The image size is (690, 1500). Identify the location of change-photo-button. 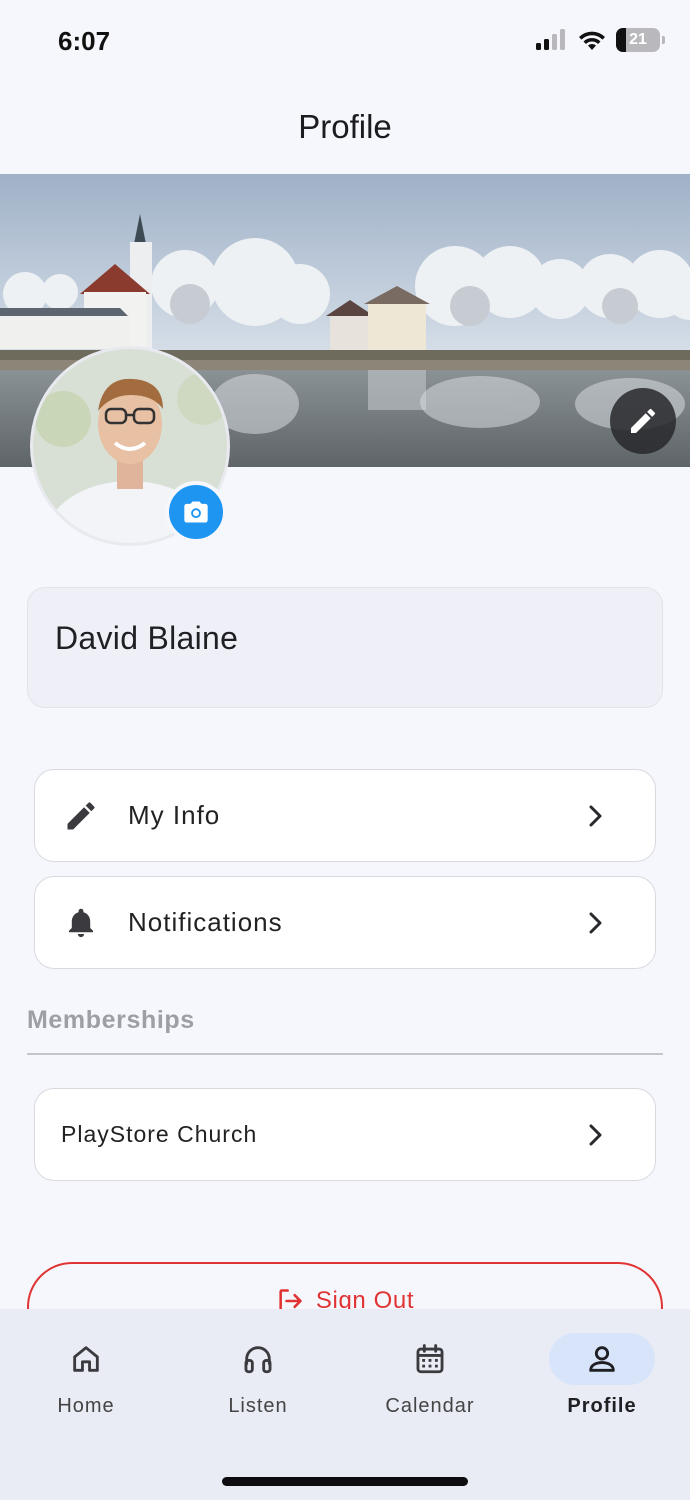
(196, 512).